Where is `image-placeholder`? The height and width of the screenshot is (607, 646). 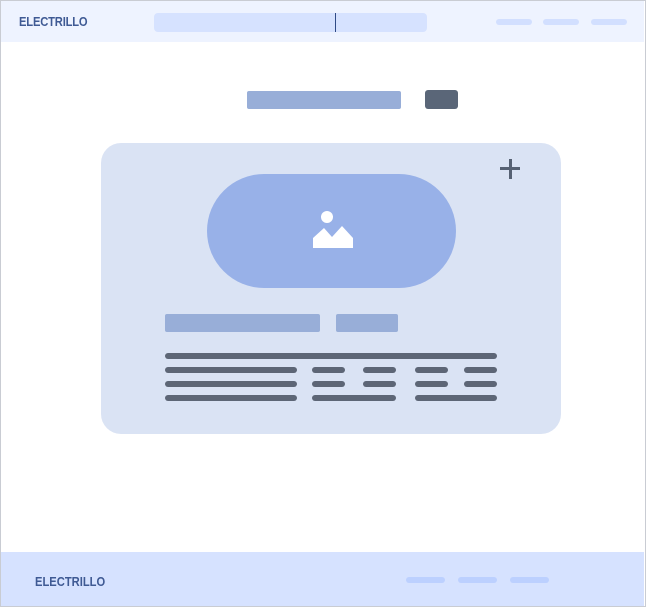 image-placeholder is located at coordinates (331, 231).